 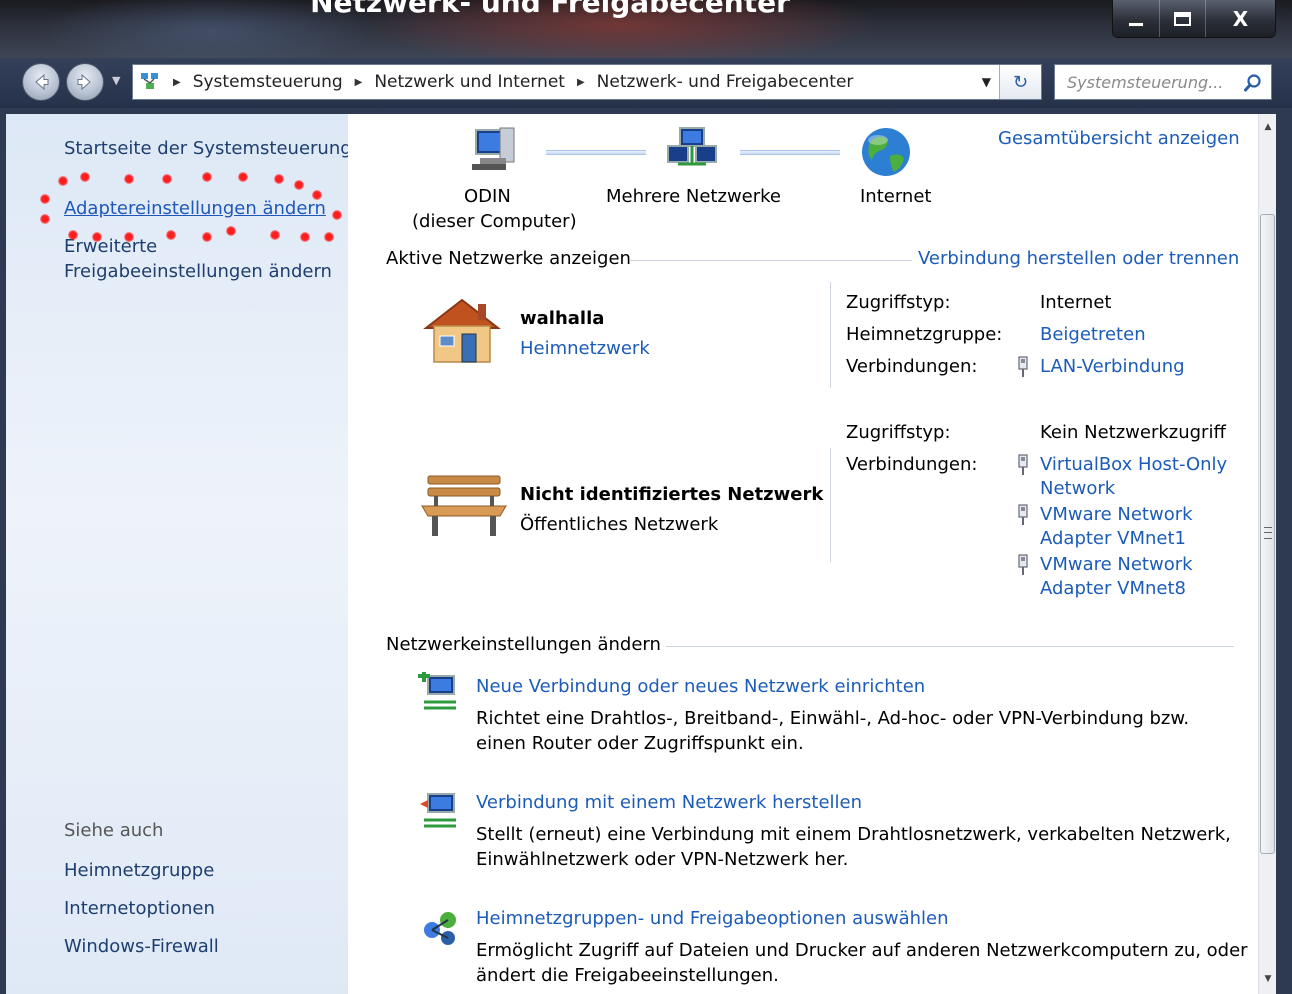 What do you see at coordinates (150, 82) in the screenshot?
I see `control-panel-icon` at bounding box center [150, 82].